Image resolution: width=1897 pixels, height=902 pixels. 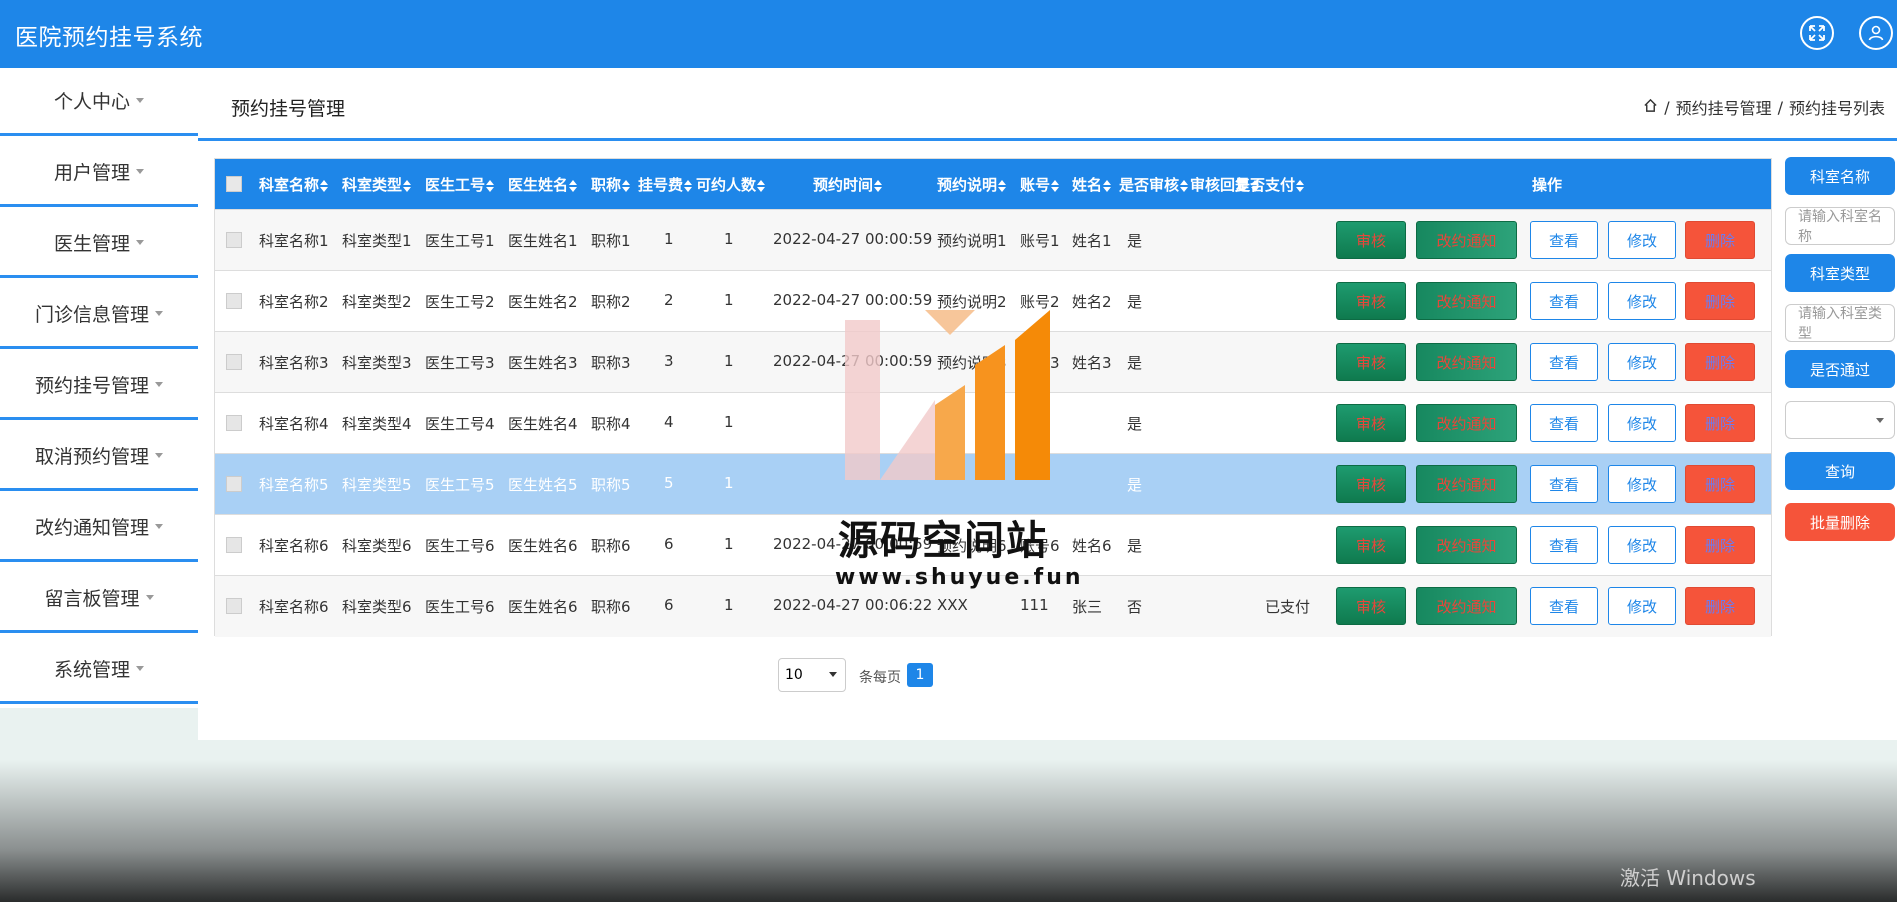 I want to click on cell-title: 职称6, so click(x=611, y=607).